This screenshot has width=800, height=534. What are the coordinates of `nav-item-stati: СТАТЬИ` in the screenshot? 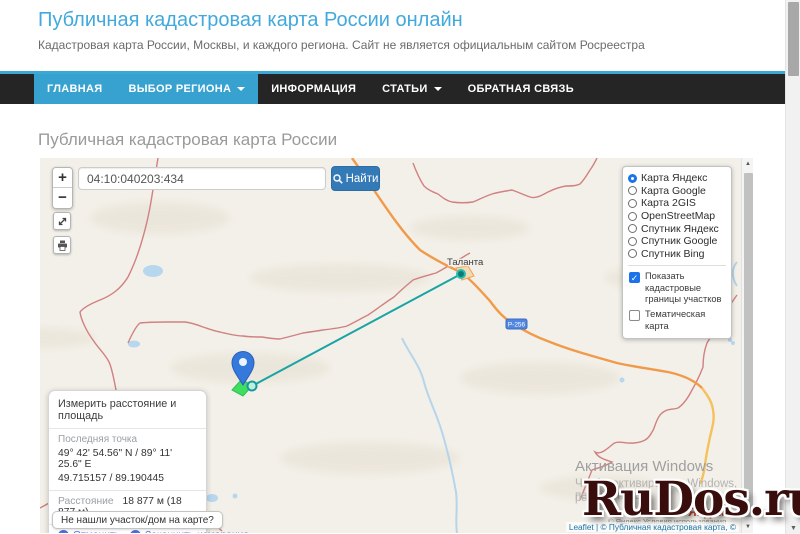 It's located at (411, 89).